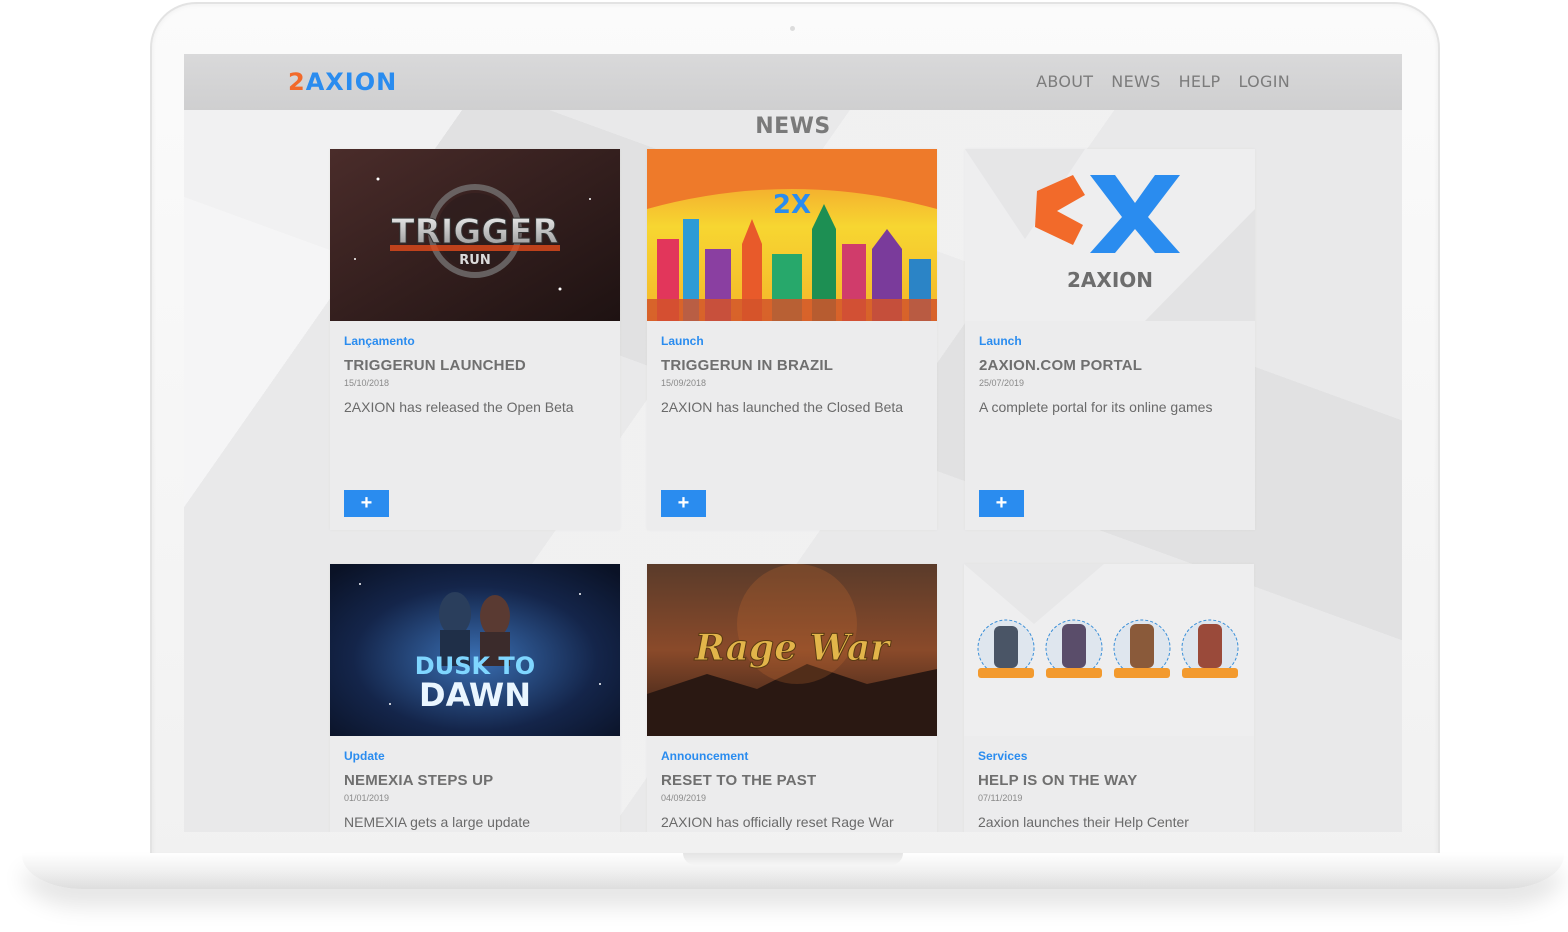 The height and width of the screenshot is (932, 1568). Describe the element at coordinates (1083, 822) in the screenshot. I see `news-description: 2axion launches their Help Center` at that location.